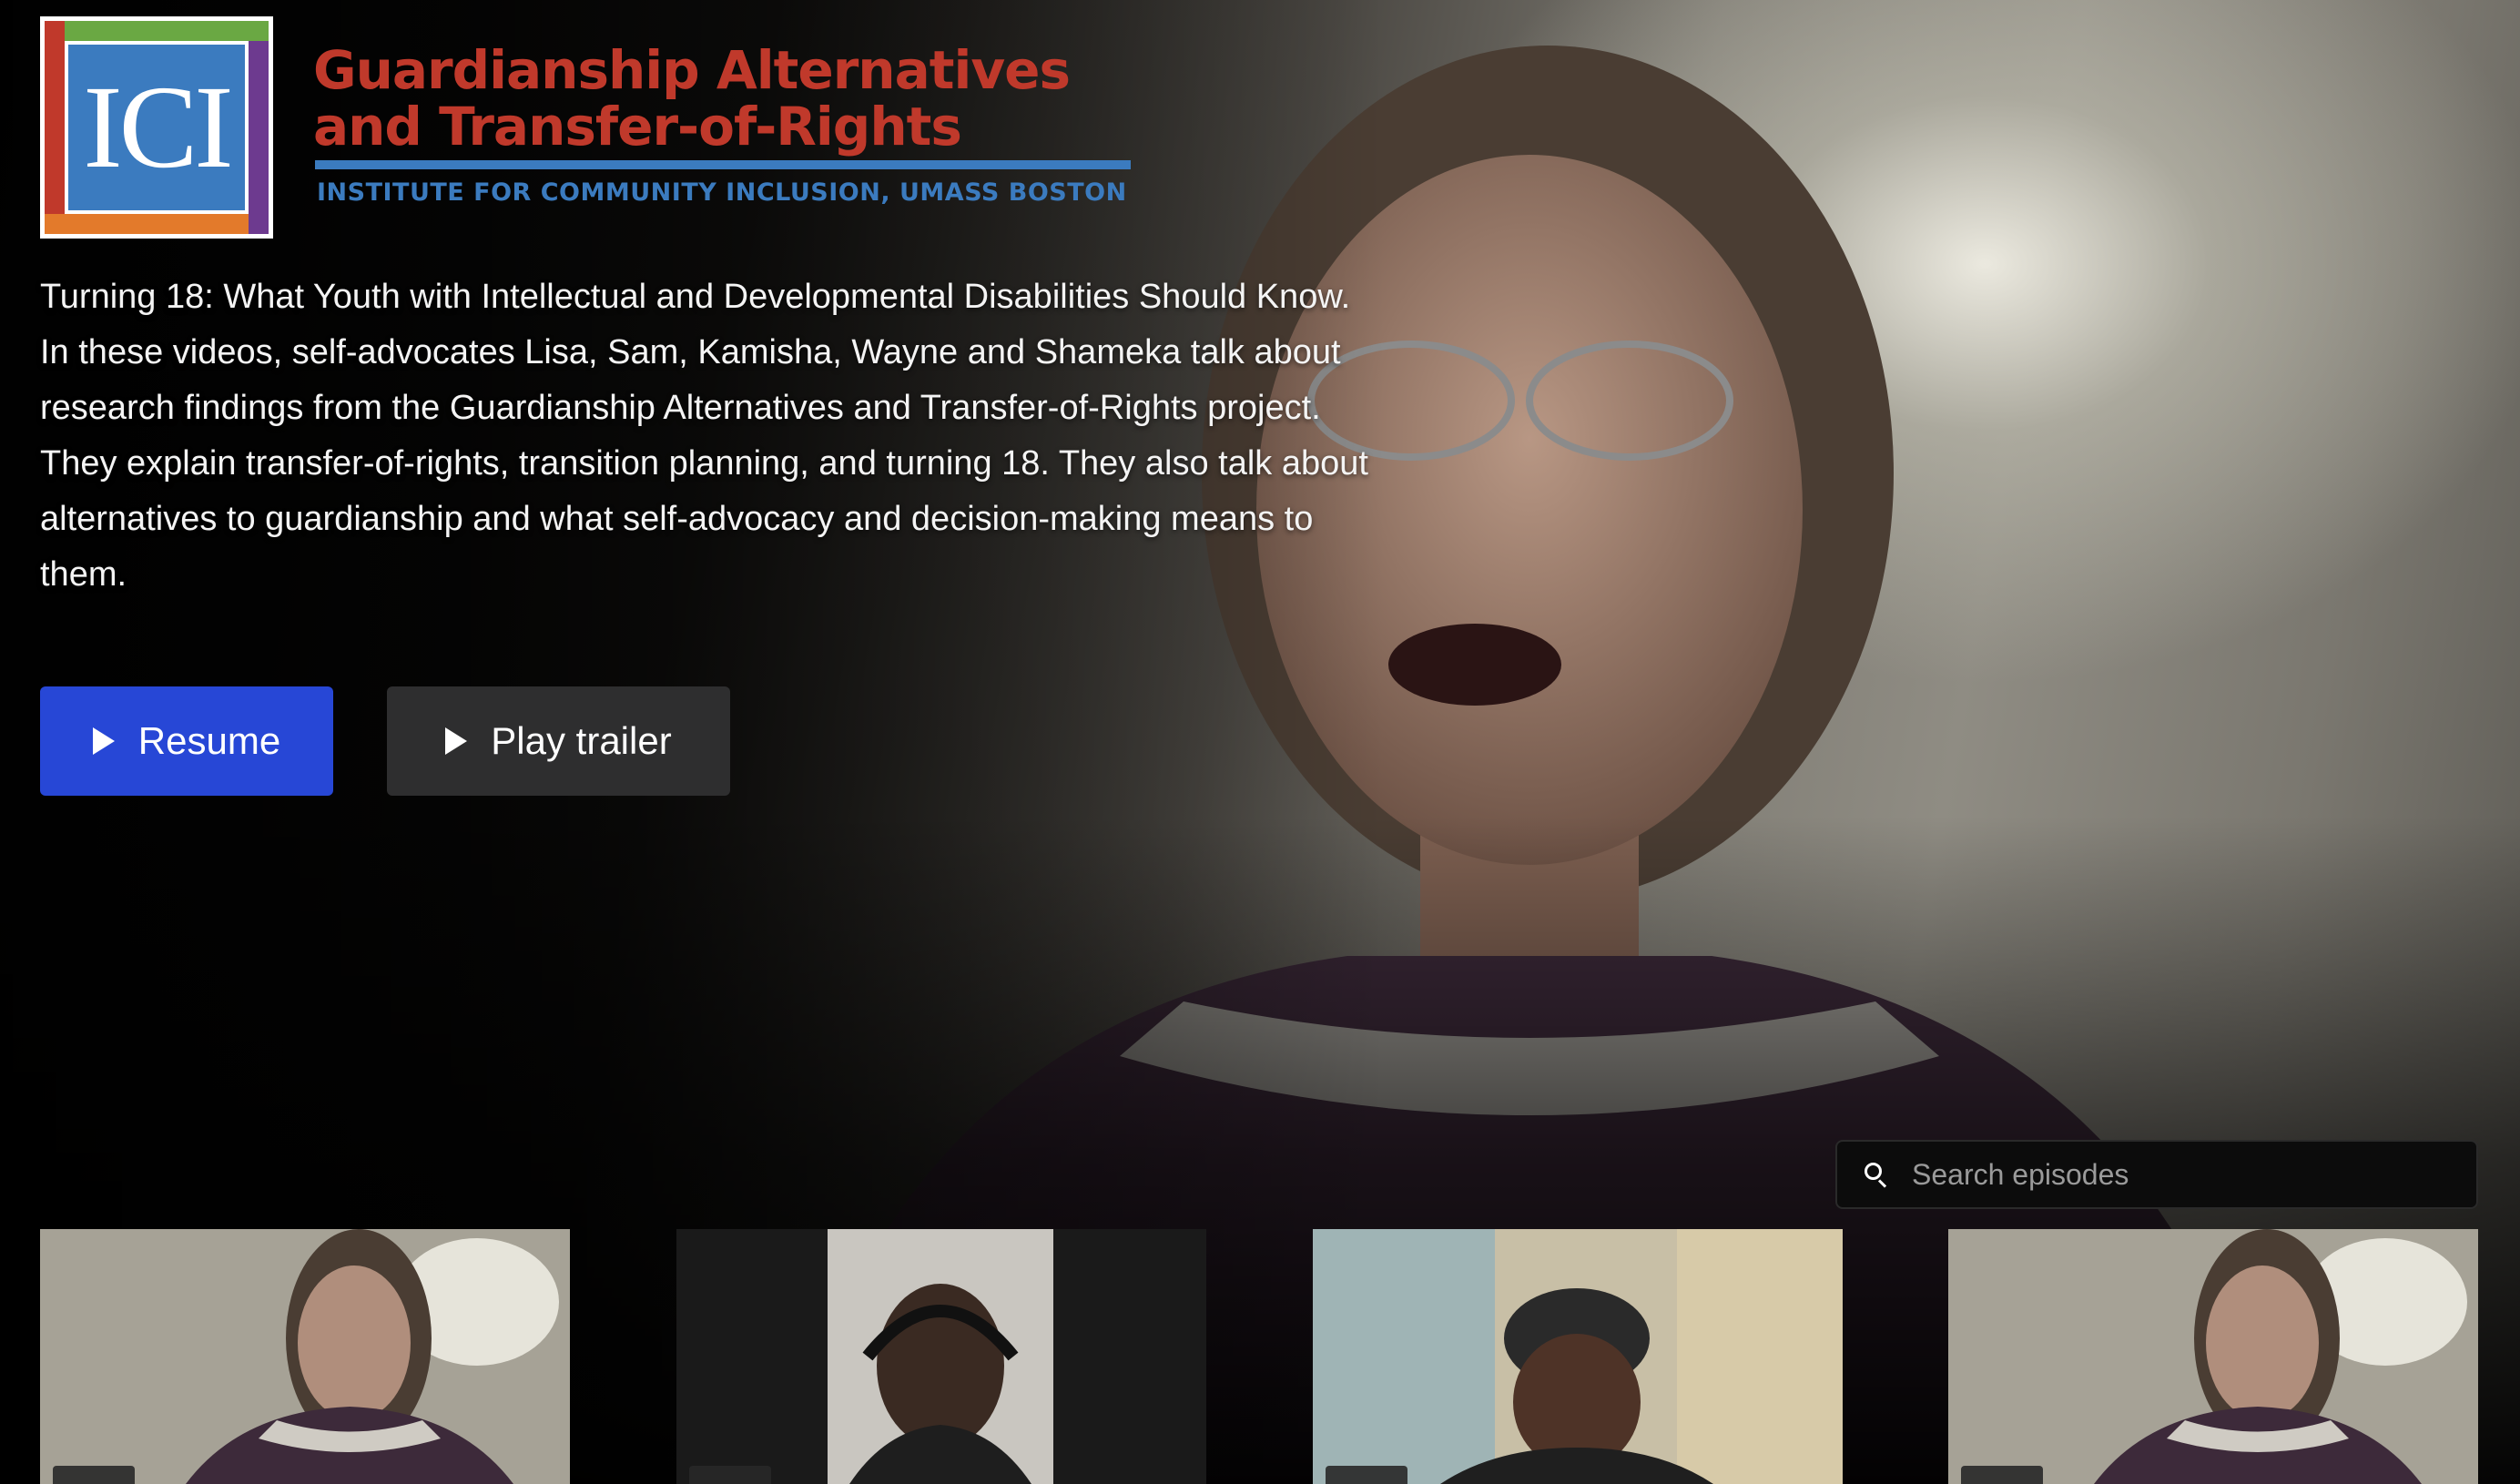 The width and height of the screenshot is (2520, 1484). I want to click on brand-divider, so click(723, 164).